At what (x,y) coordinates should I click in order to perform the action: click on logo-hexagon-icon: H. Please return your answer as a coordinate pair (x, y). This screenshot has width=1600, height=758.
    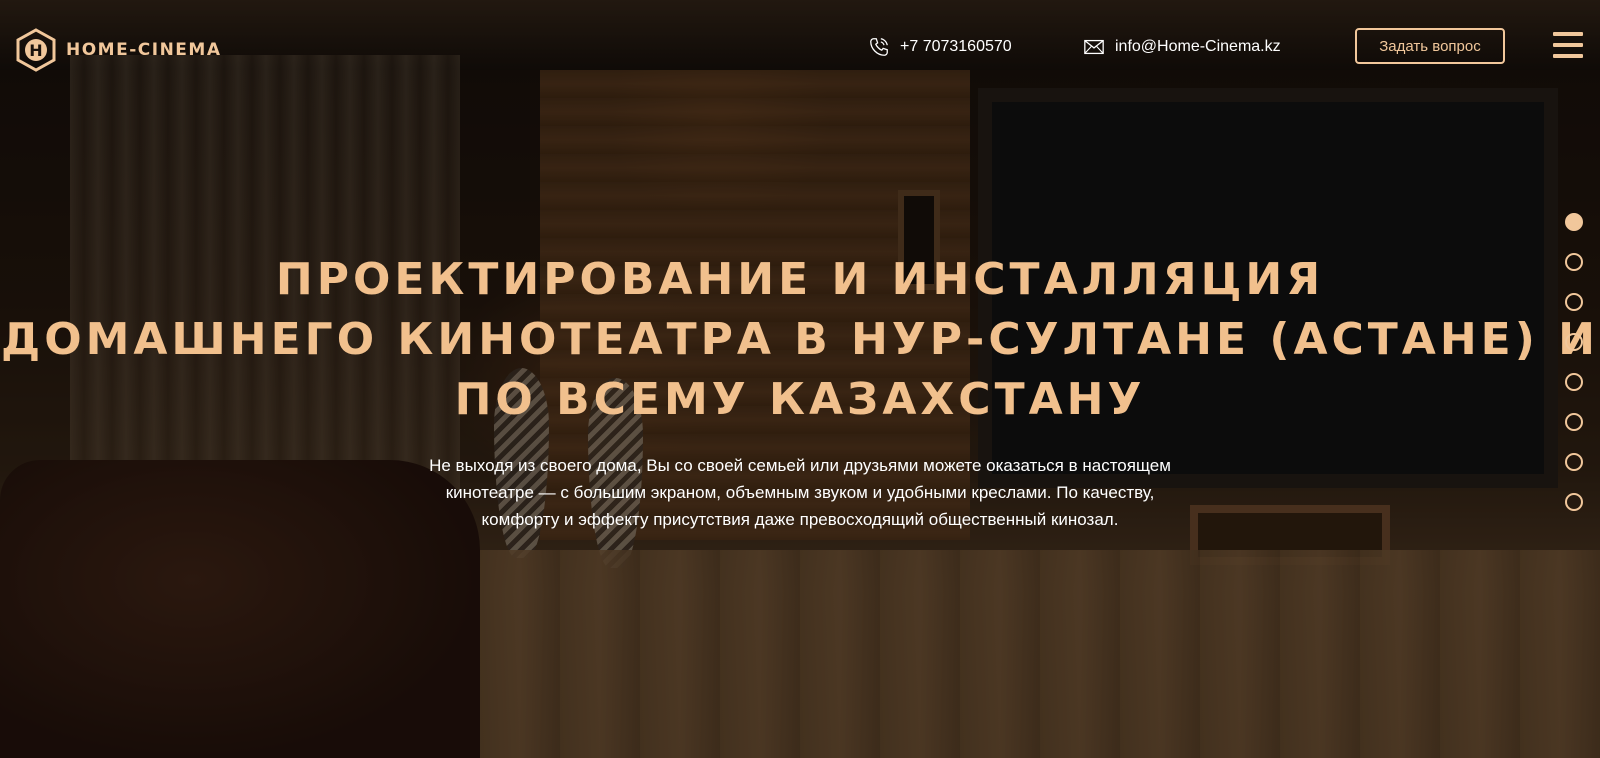
    Looking at the image, I should click on (36, 50).